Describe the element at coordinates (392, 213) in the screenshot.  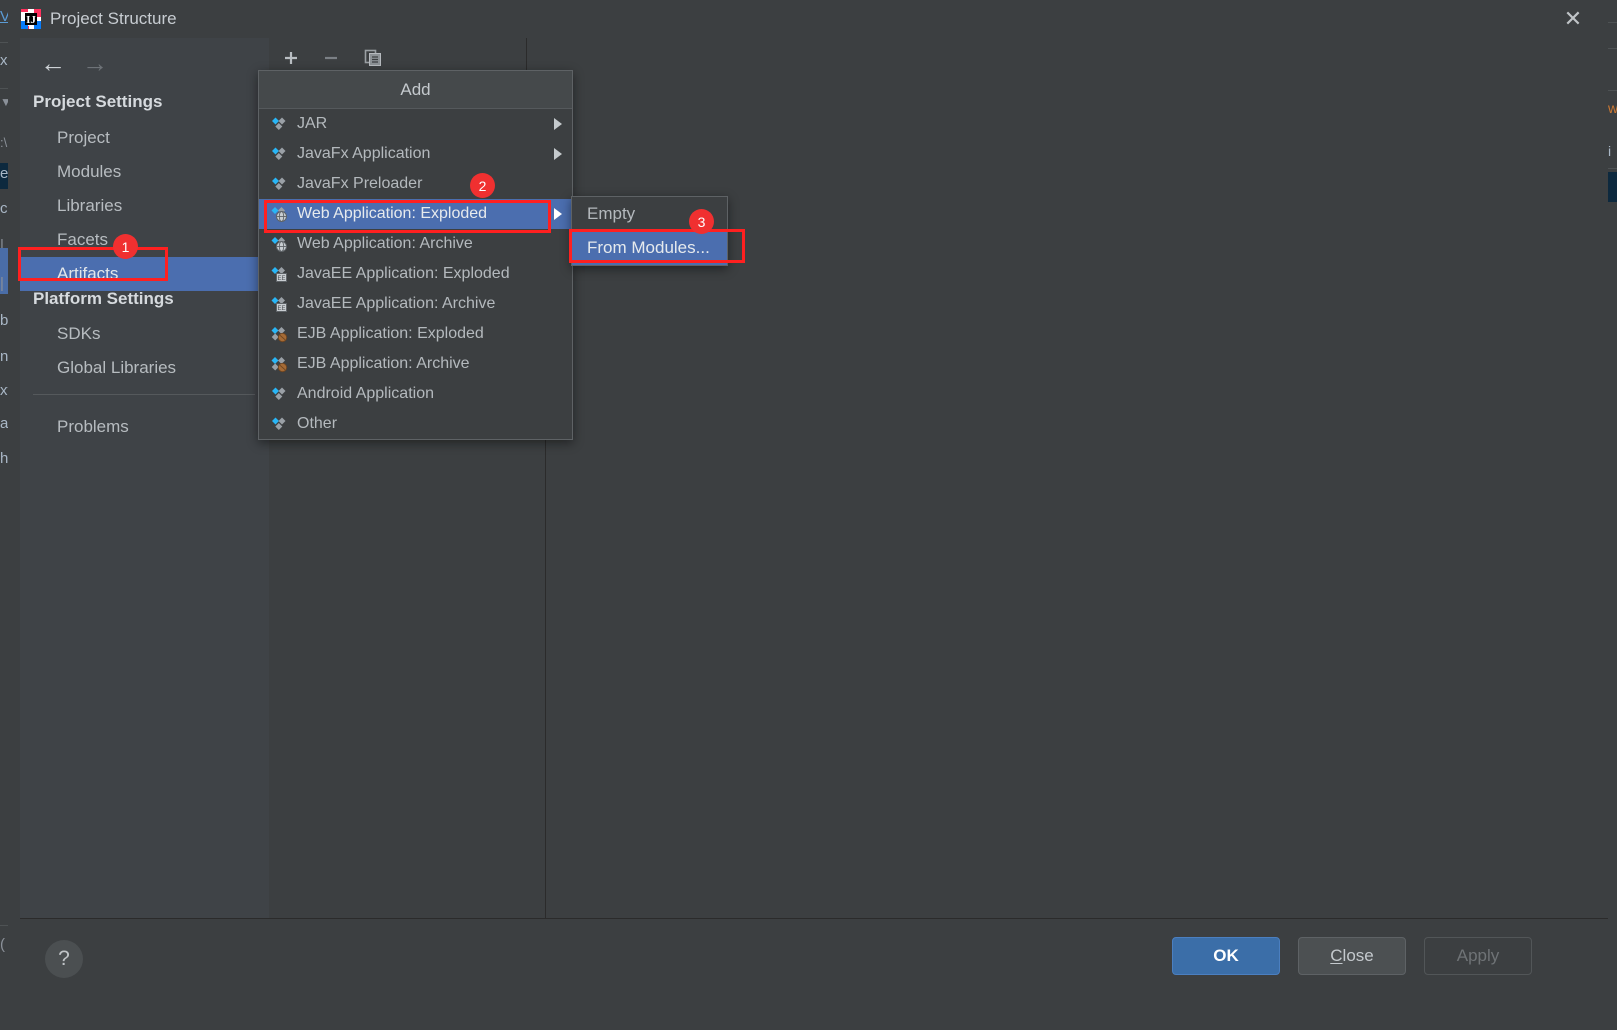
I see `menu-item-label: Web Application: Exploded` at that location.